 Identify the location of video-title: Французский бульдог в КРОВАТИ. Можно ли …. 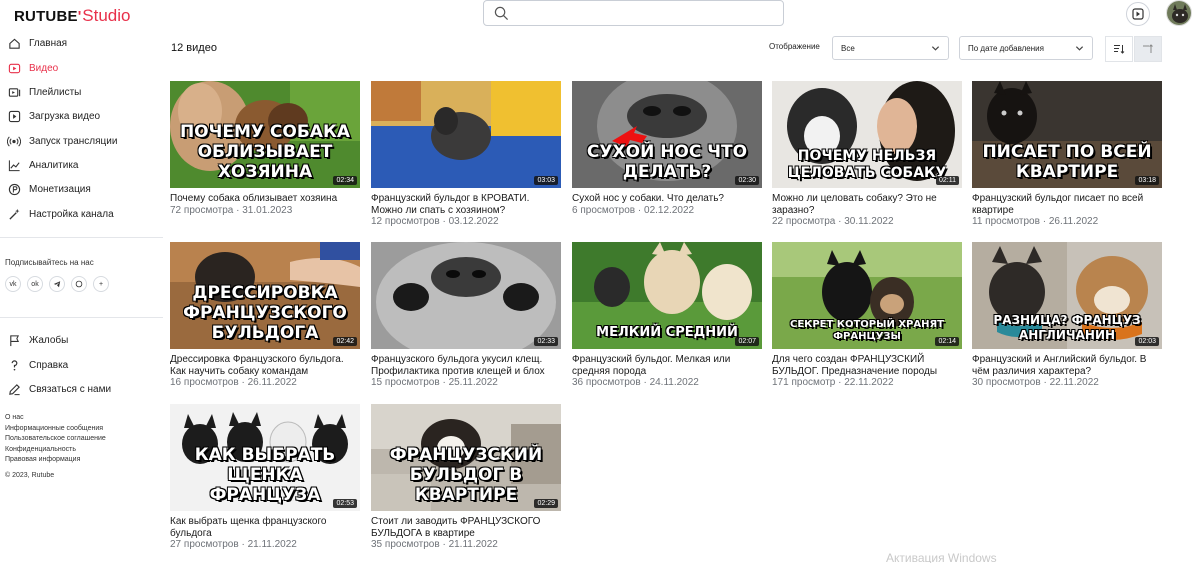
(466, 204).